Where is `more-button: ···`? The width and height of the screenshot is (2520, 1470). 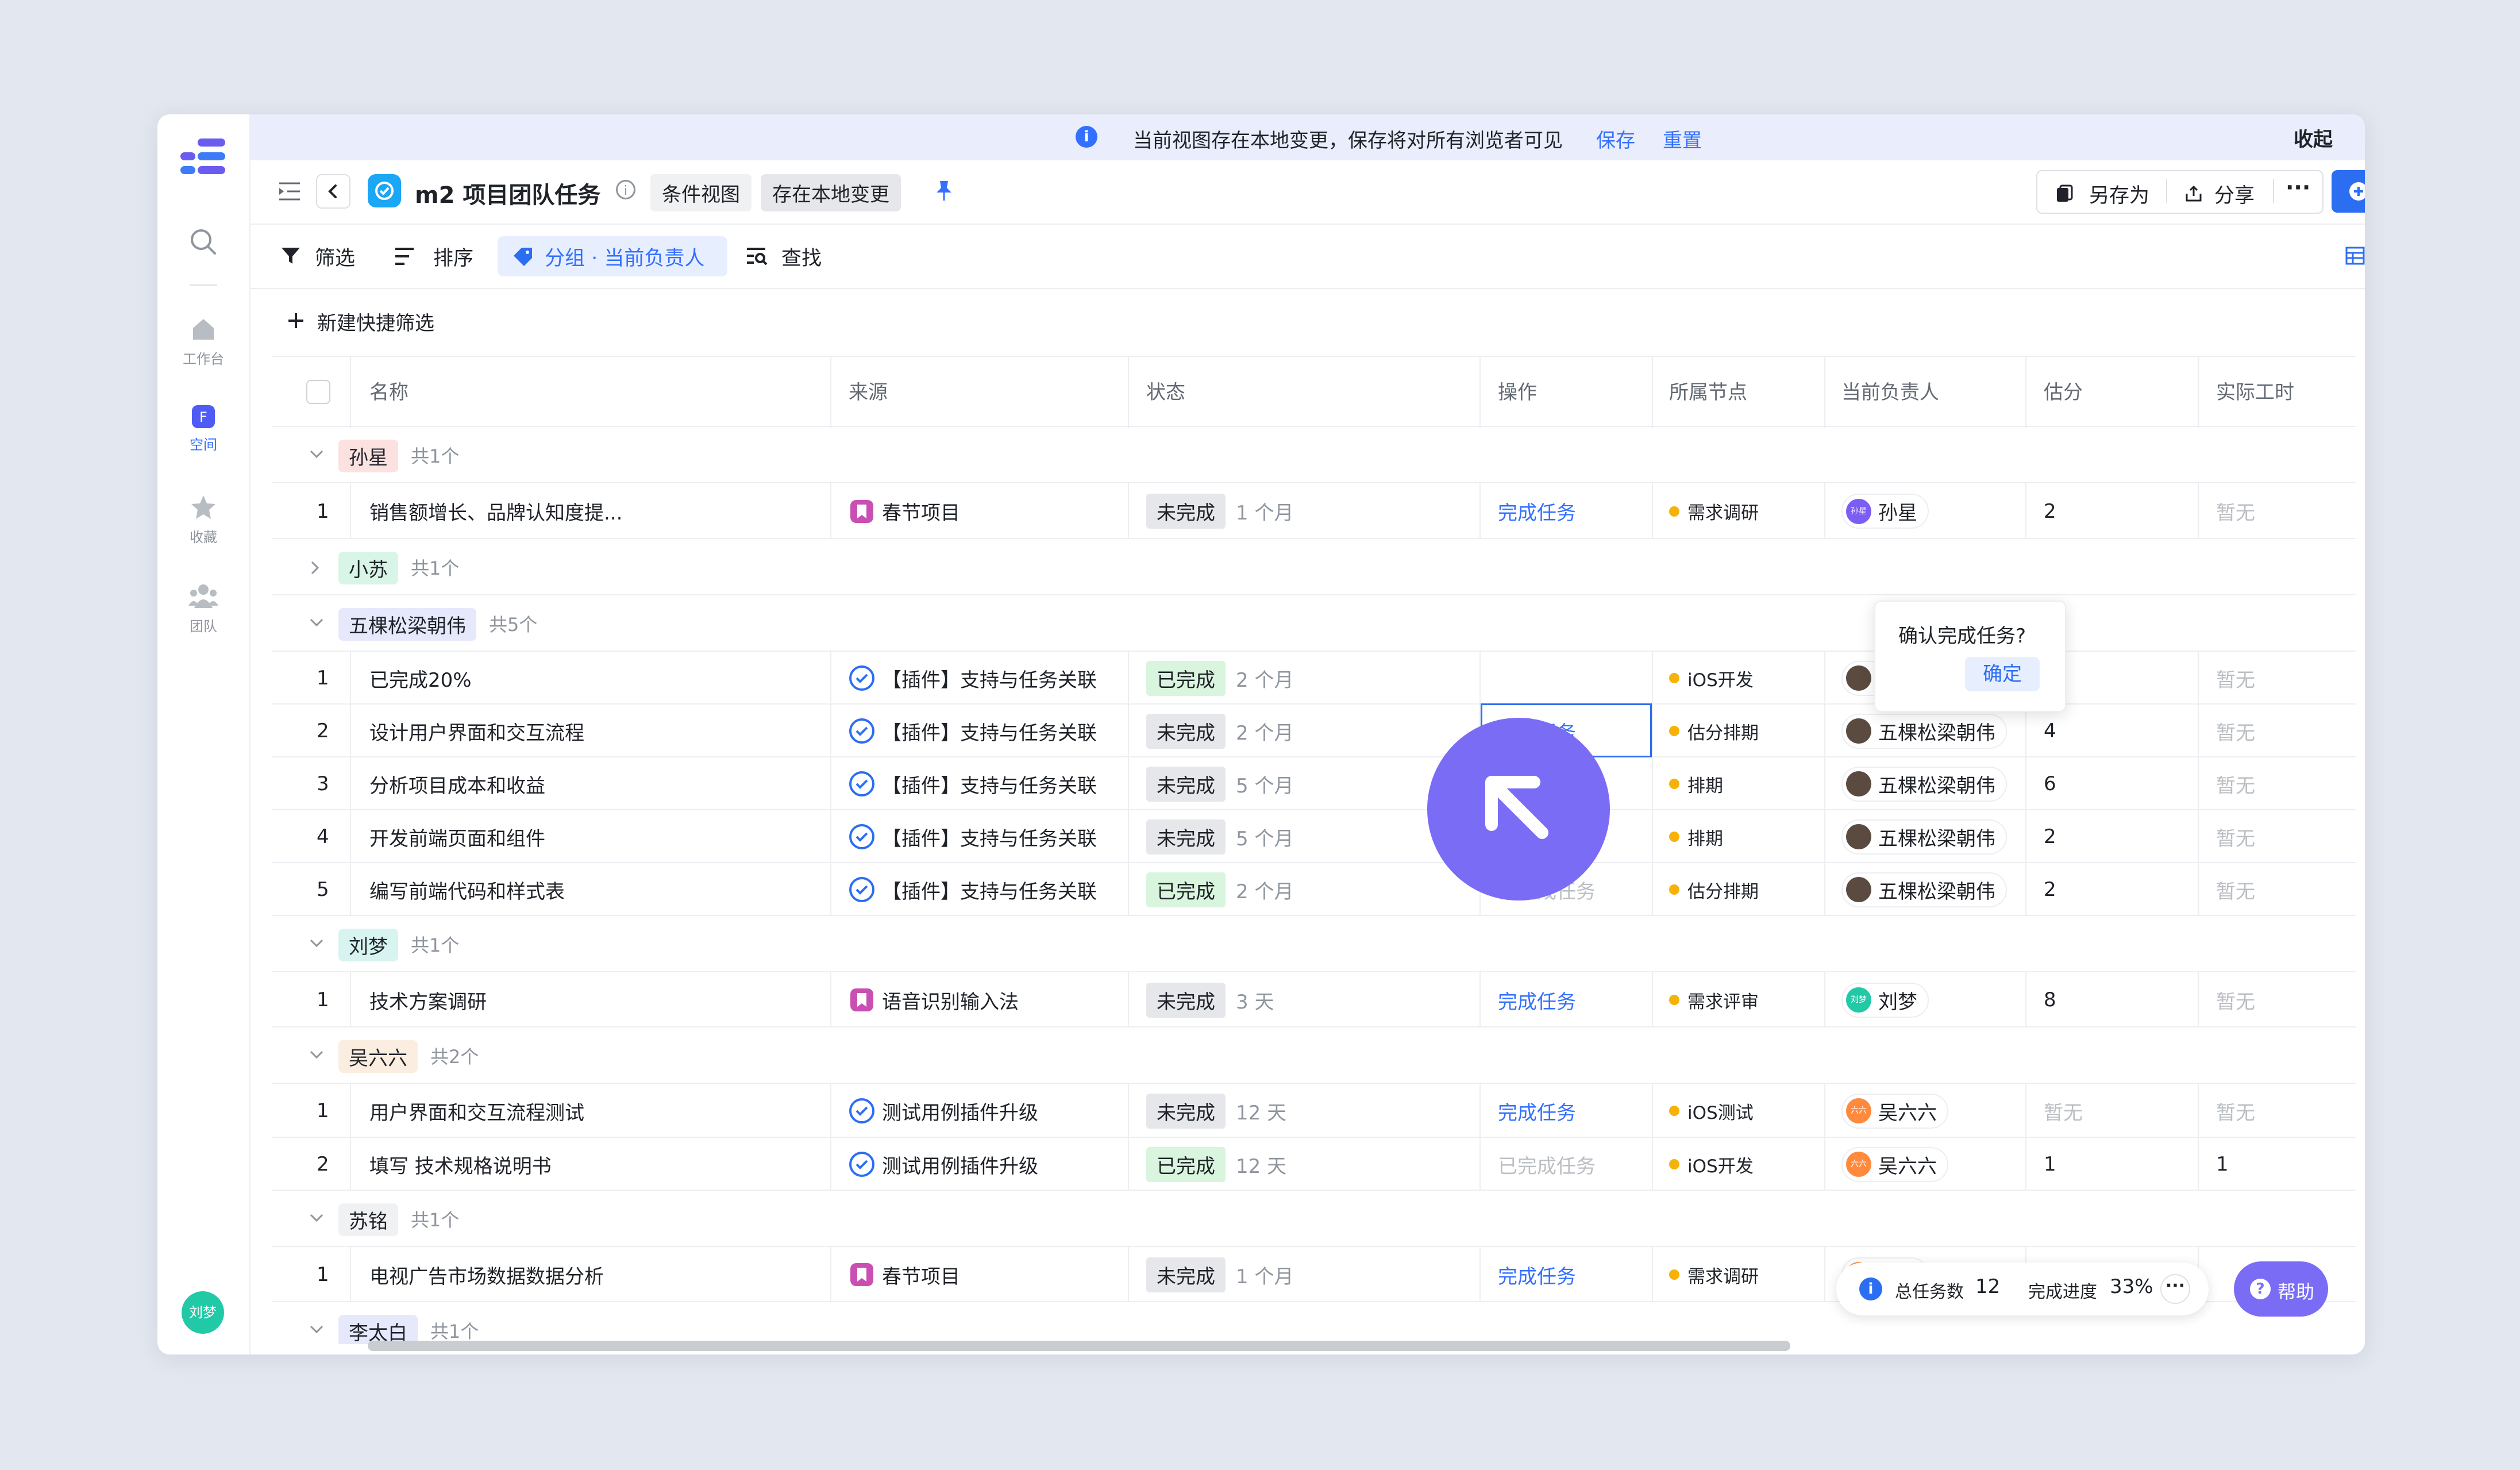 more-button: ··· is located at coordinates (2298, 187).